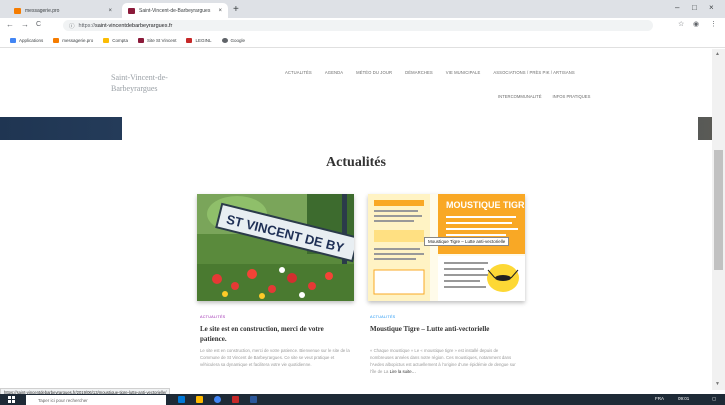 The width and height of the screenshot is (725, 405). What do you see at coordinates (334, 72) in the screenshot?
I see `nav-item-agenda: AGENDA` at bounding box center [334, 72].